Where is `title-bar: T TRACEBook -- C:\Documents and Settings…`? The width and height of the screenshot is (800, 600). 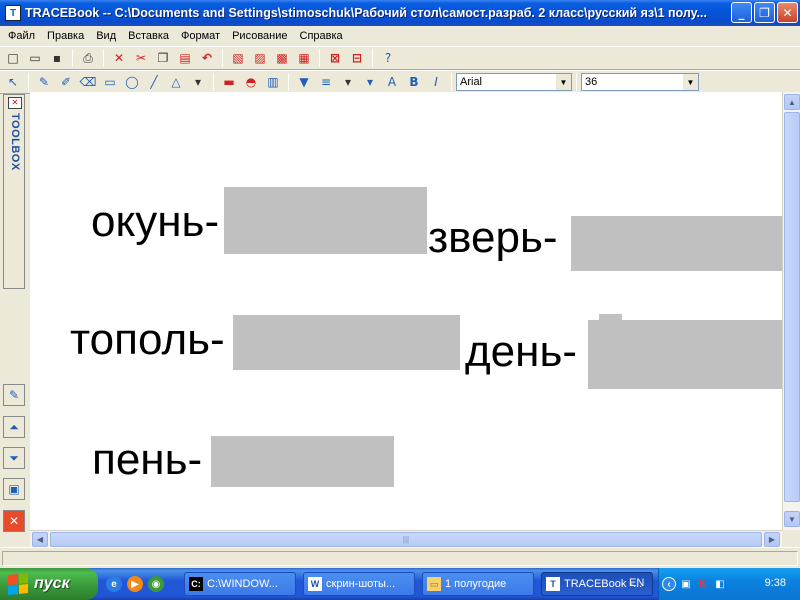 title-bar: T TRACEBook -- C:\Documents and Settings… is located at coordinates (400, 13).